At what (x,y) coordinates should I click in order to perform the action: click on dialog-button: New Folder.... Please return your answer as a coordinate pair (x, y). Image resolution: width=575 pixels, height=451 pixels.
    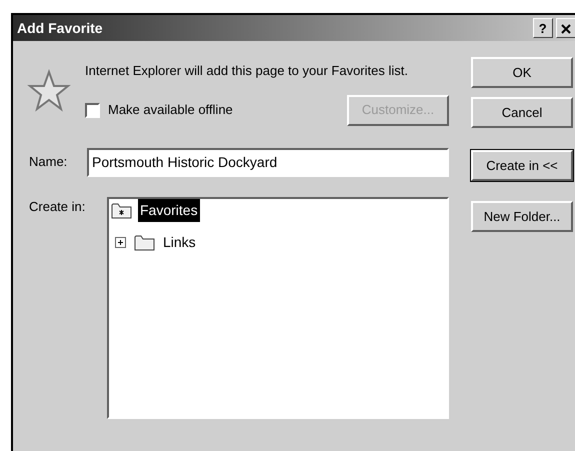
    Looking at the image, I should click on (522, 216).